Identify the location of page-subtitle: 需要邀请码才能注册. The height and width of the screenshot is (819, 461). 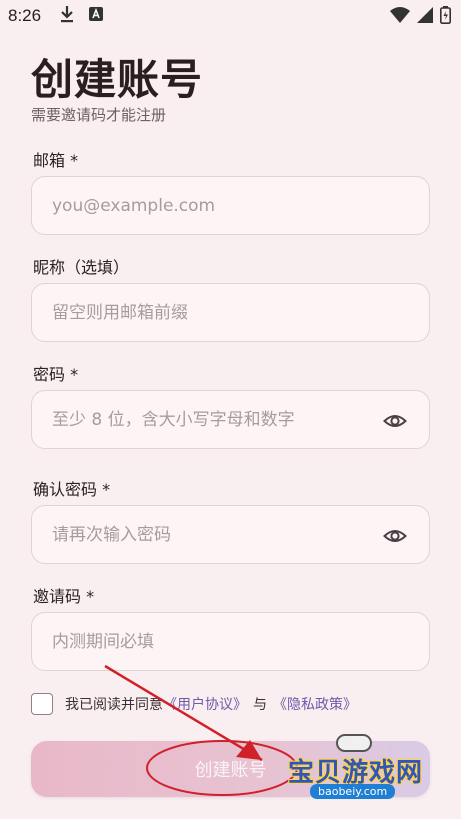
(99, 115).